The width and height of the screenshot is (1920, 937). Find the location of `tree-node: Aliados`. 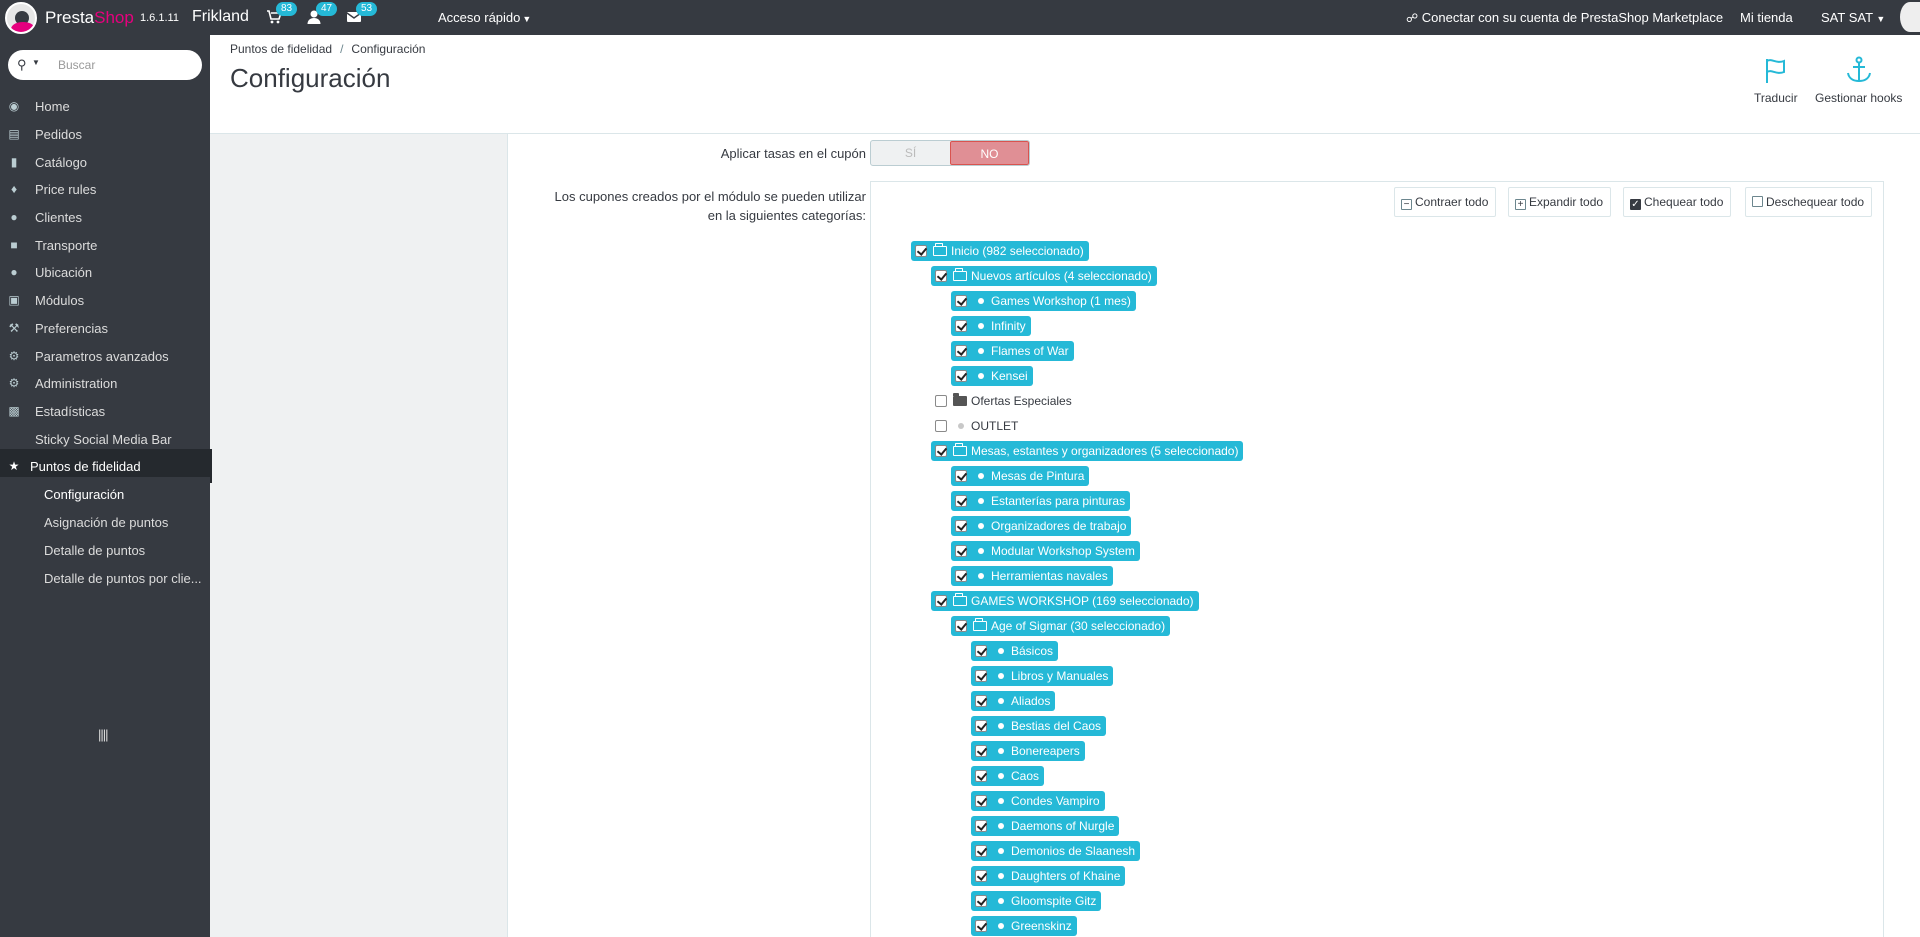

tree-node: Aliados is located at coordinates (1013, 701).